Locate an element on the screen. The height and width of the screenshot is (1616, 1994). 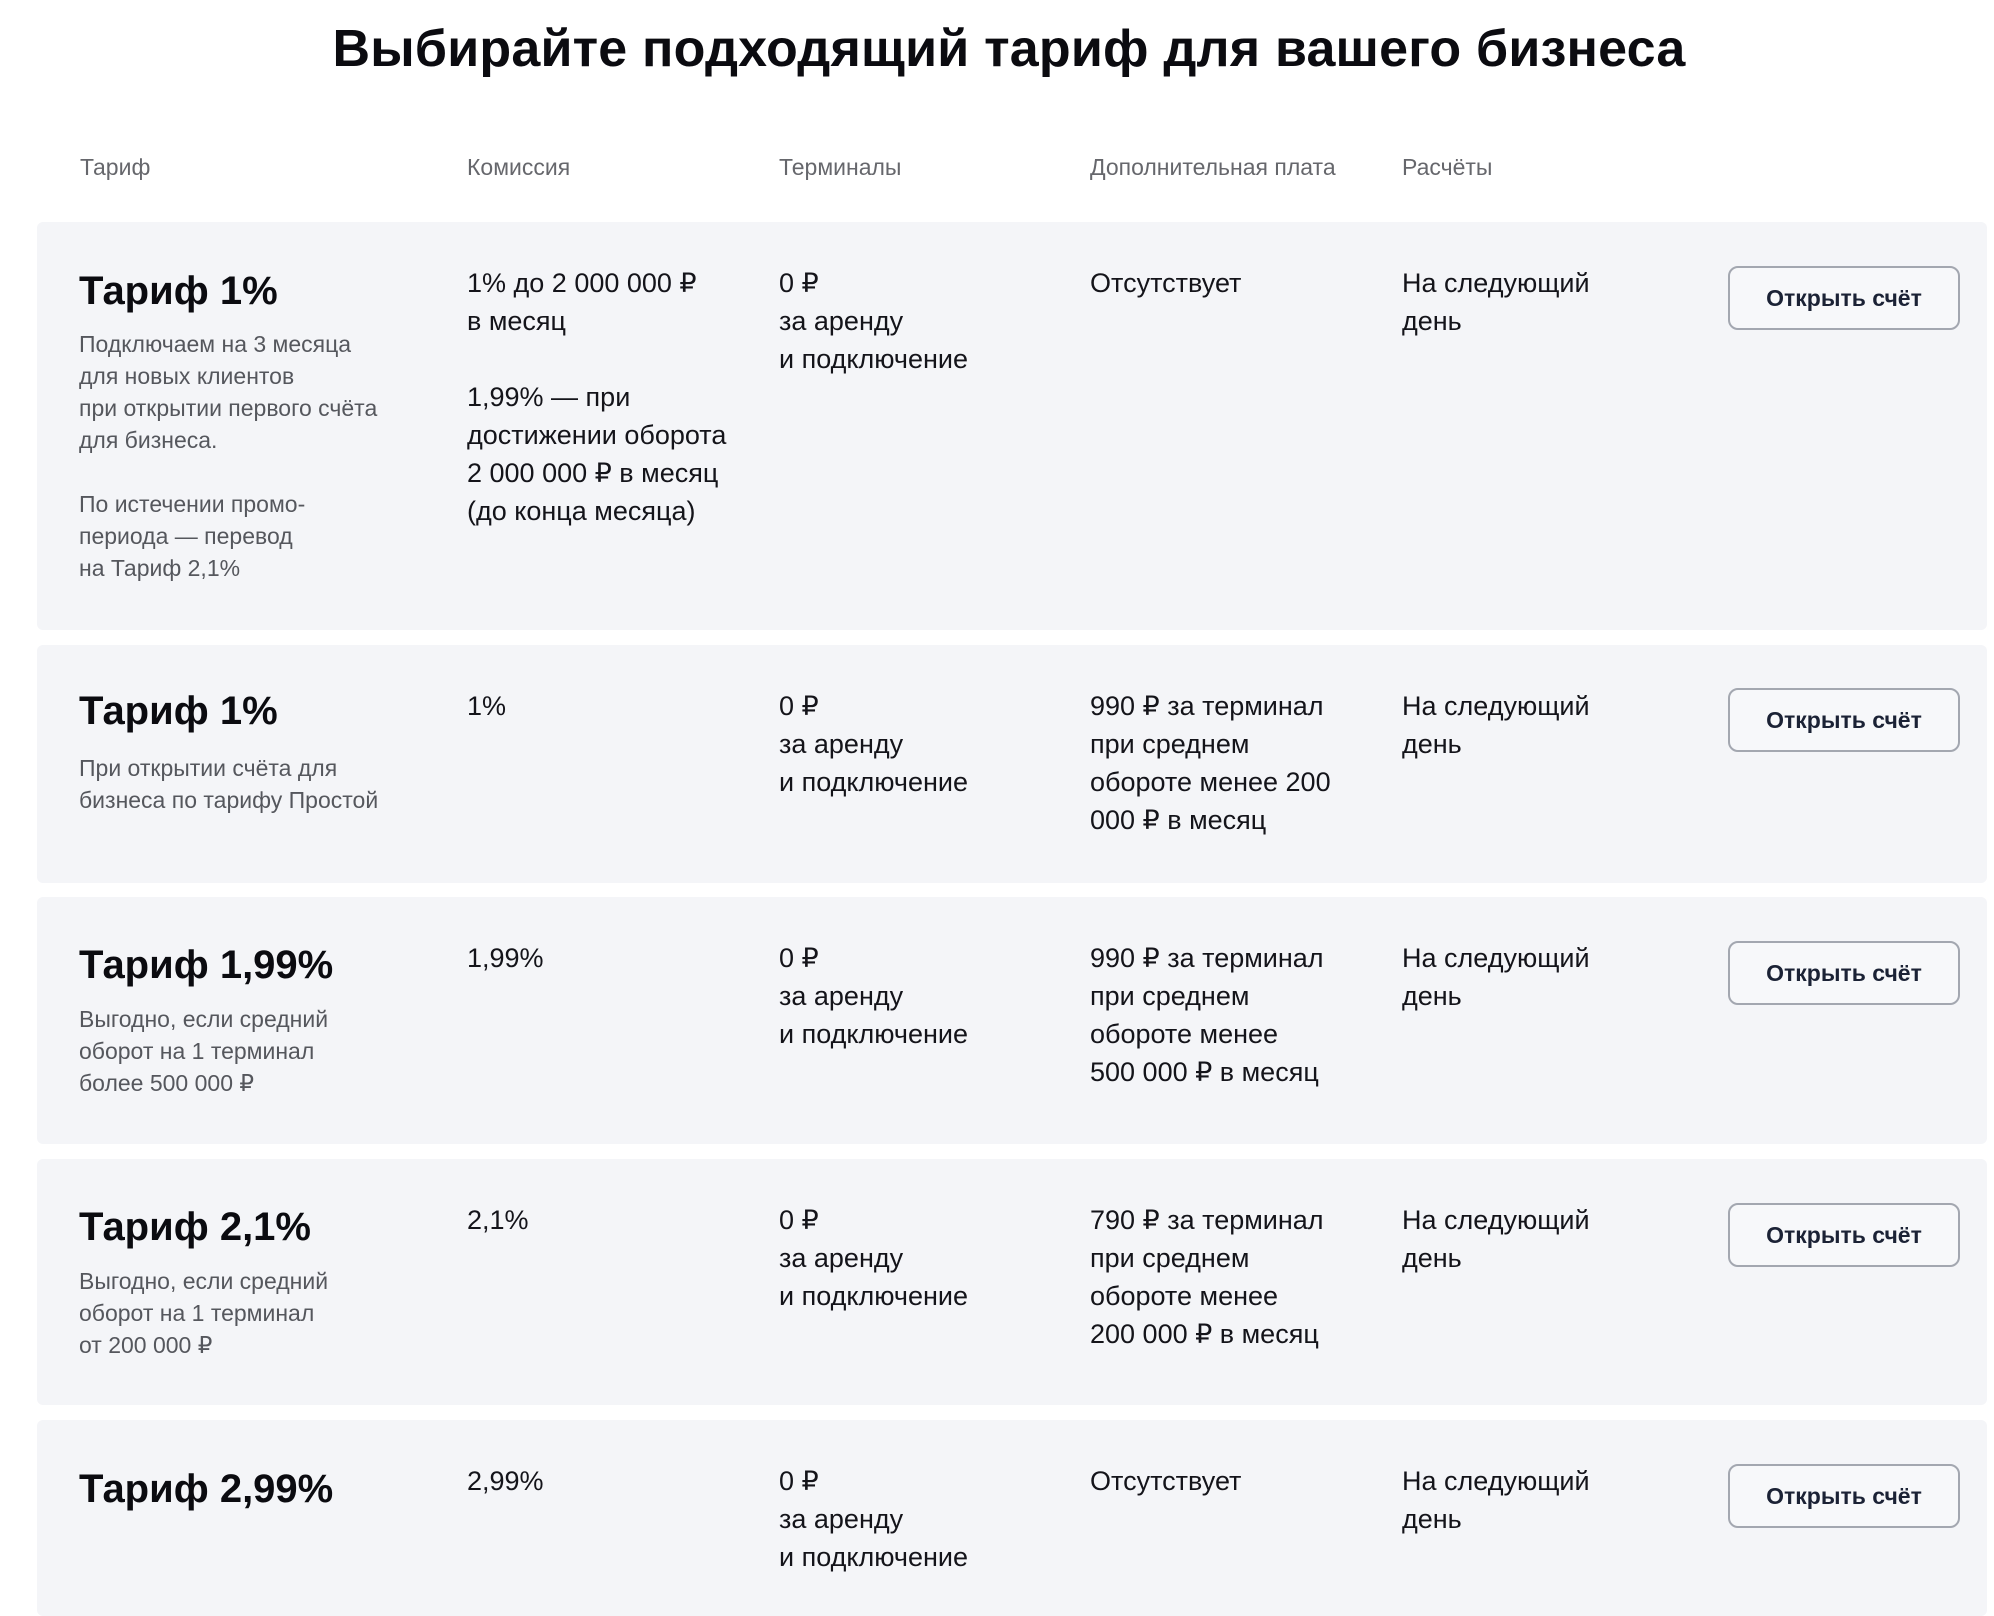
column-header-commission: Комиссия is located at coordinates (519, 167).